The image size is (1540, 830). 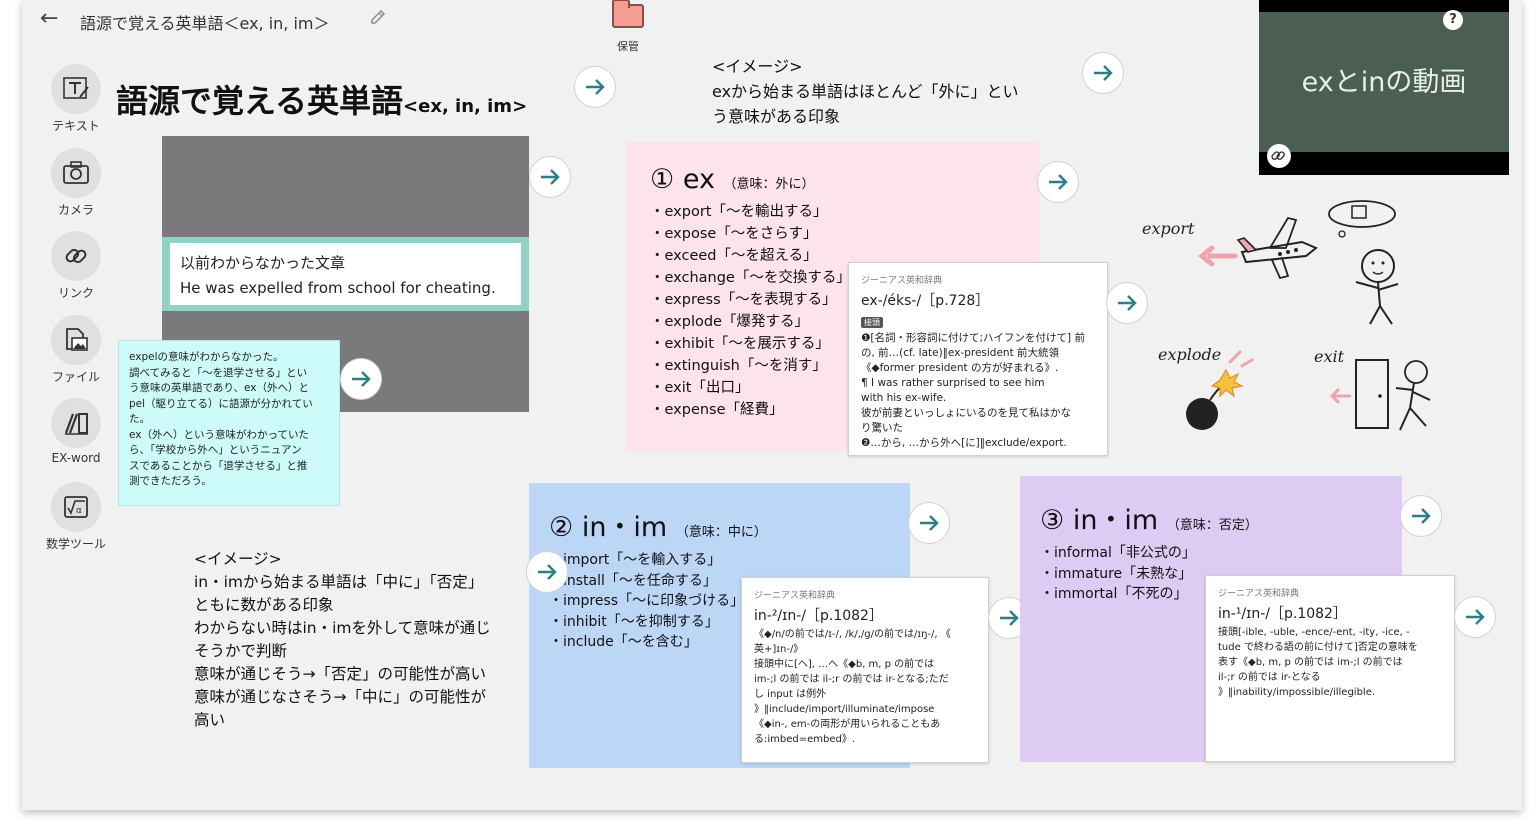 I want to click on card-meaning: （意味：否定）, so click(x=1212, y=525).